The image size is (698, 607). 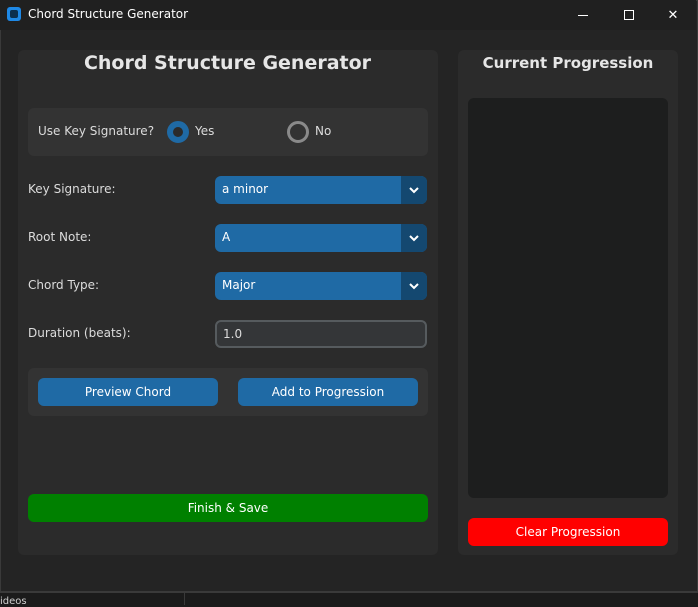 I want to click on radio-yes, so click(x=178, y=132).